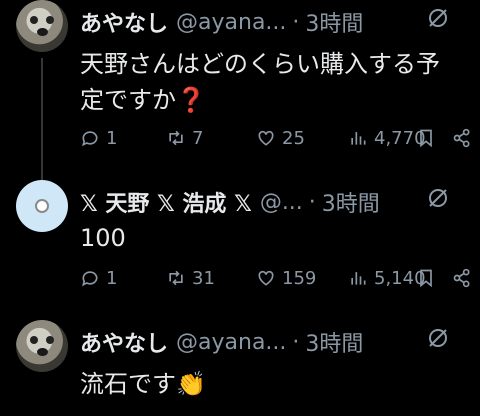  Describe the element at coordinates (275, 238) in the screenshot. I see `tweet-text: 100` at that location.